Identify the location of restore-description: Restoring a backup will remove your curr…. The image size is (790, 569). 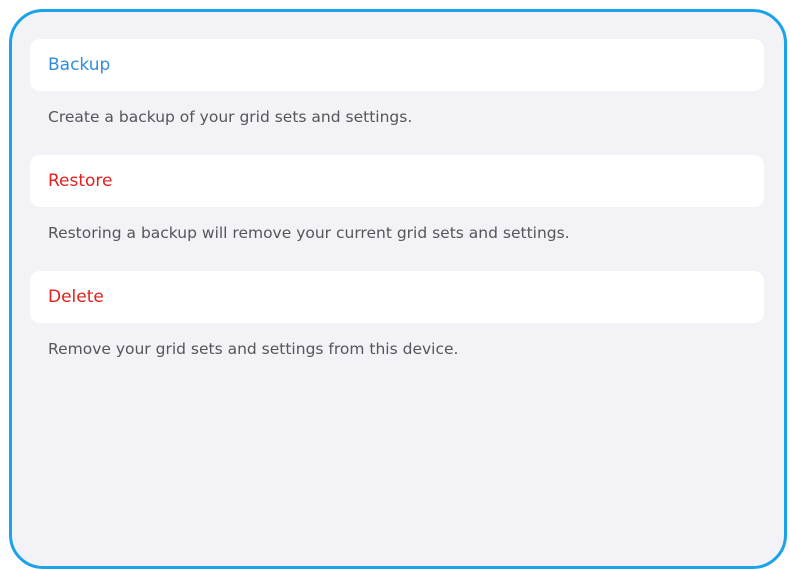
(309, 233).